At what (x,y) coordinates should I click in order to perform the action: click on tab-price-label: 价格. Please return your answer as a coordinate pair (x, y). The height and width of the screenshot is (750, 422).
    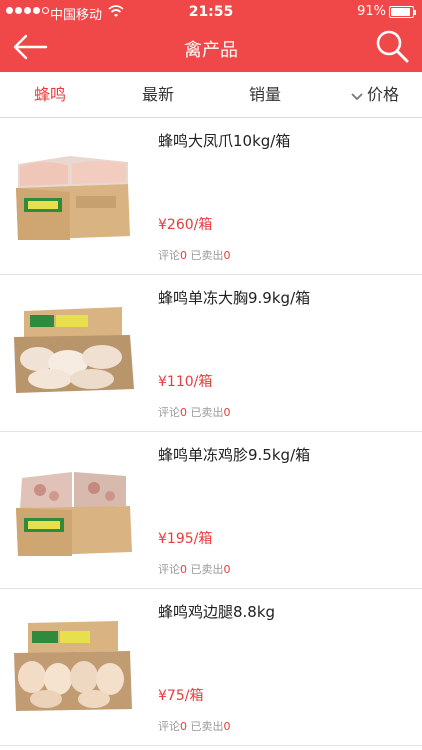
    Looking at the image, I should click on (382, 94).